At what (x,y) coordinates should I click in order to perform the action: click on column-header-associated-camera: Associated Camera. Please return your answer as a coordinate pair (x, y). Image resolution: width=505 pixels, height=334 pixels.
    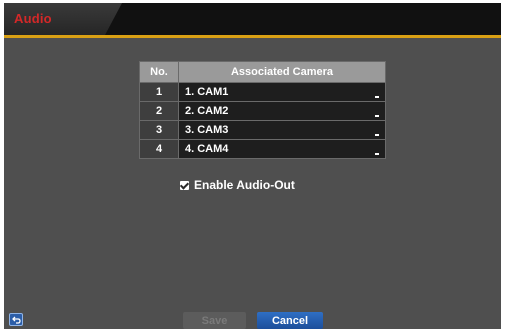
    Looking at the image, I should click on (282, 72).